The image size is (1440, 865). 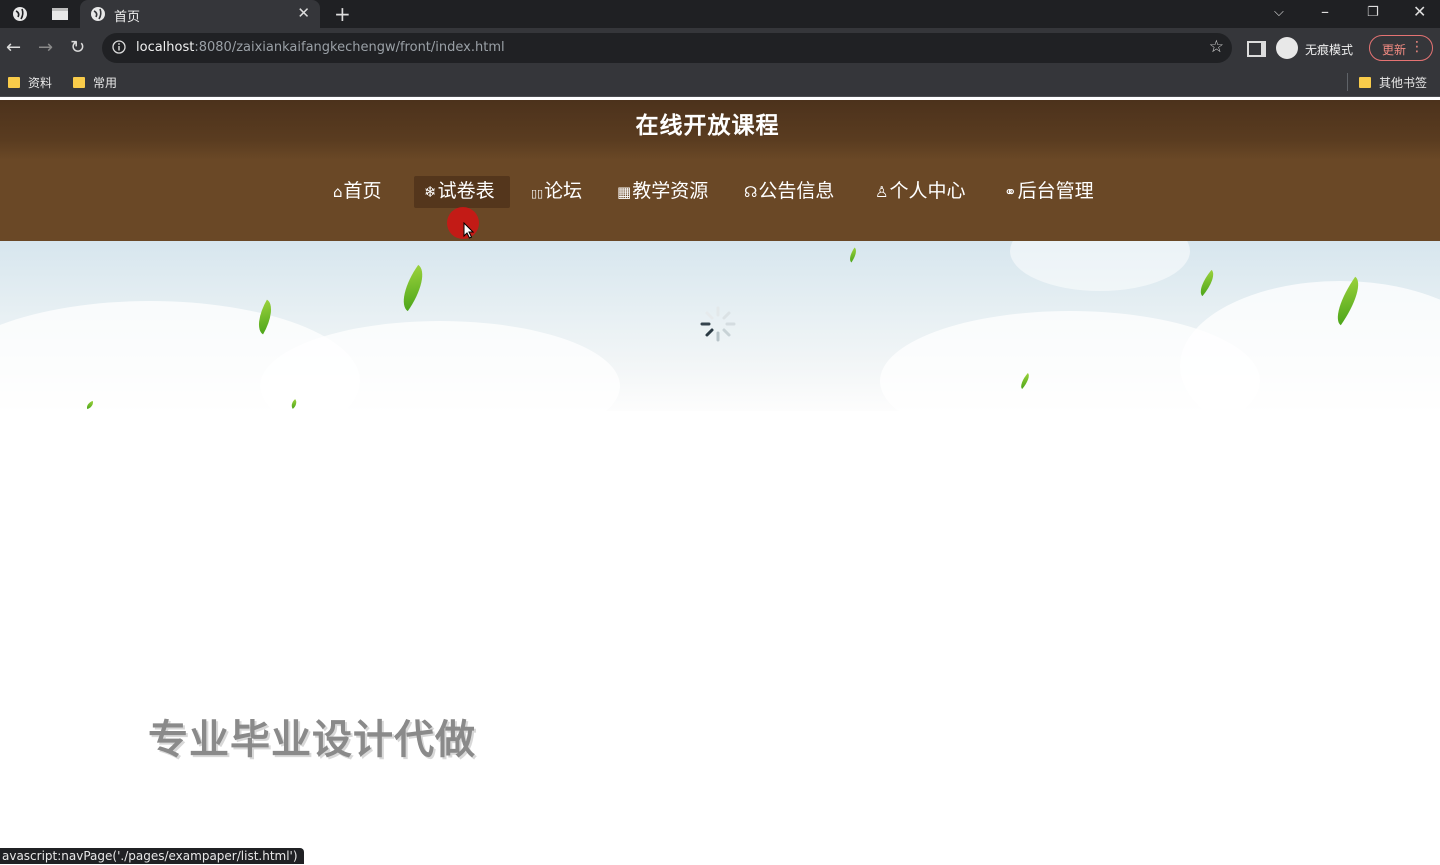 I want to click on chevron-down-icon: ⌵, so click(x=1279, y=12).